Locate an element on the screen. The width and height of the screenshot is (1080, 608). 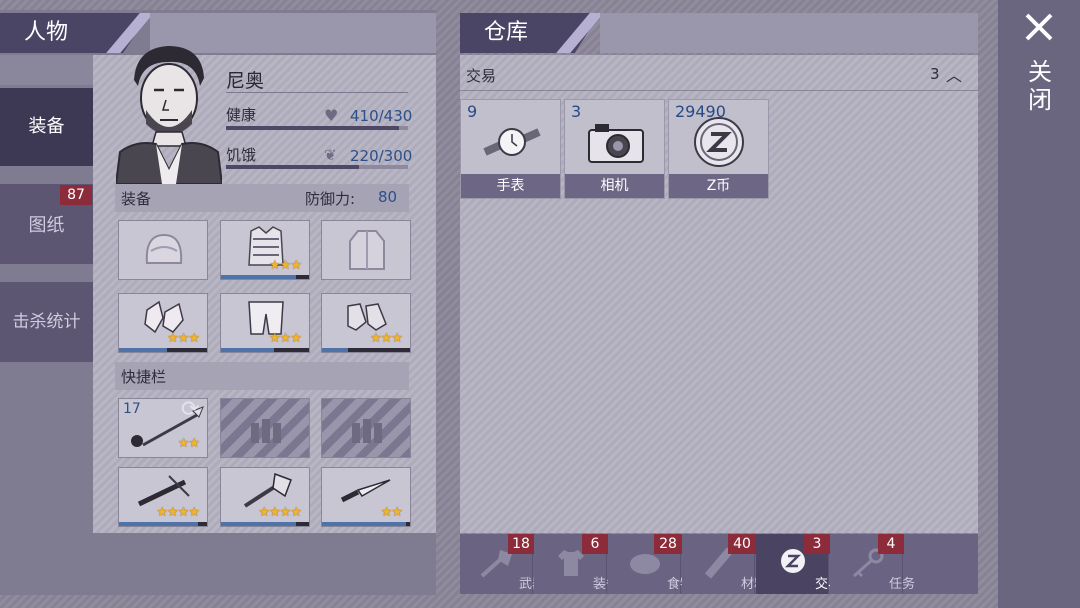
spear-stars: ★★ is located at coordinates (188, 443).